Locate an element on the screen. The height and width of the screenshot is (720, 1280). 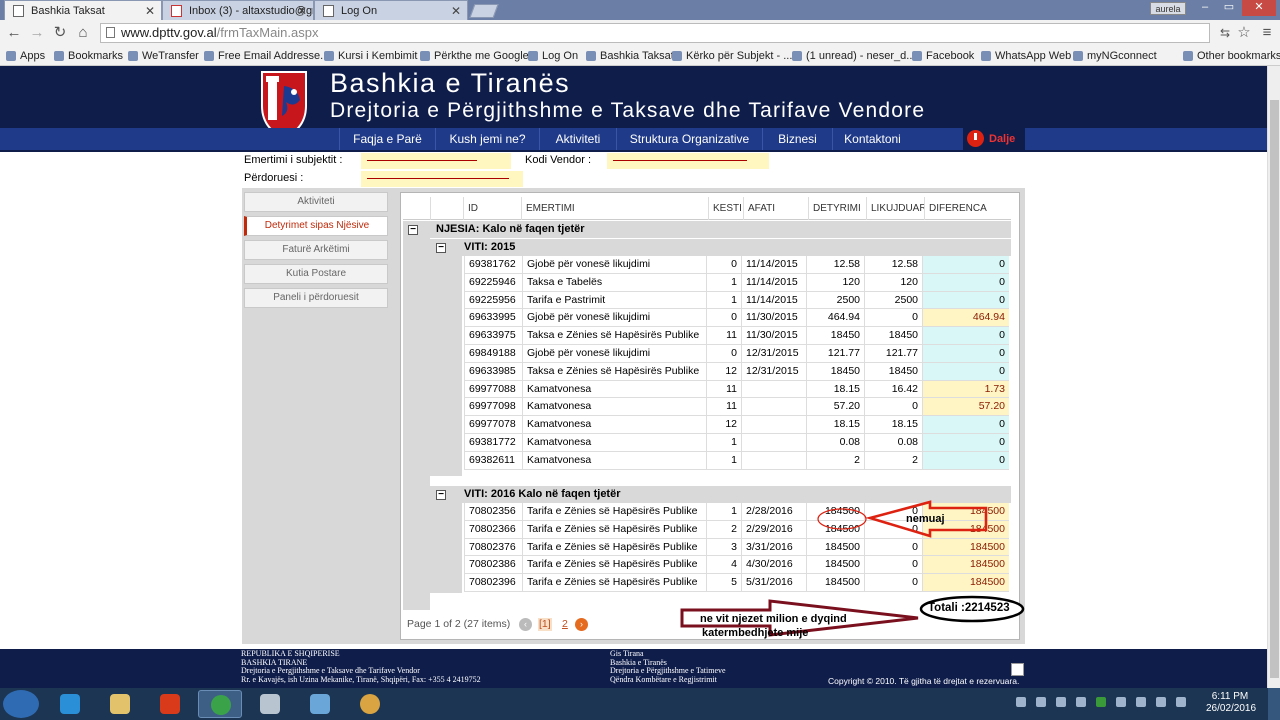
col-id: ID is located at coordinates (492, 208).